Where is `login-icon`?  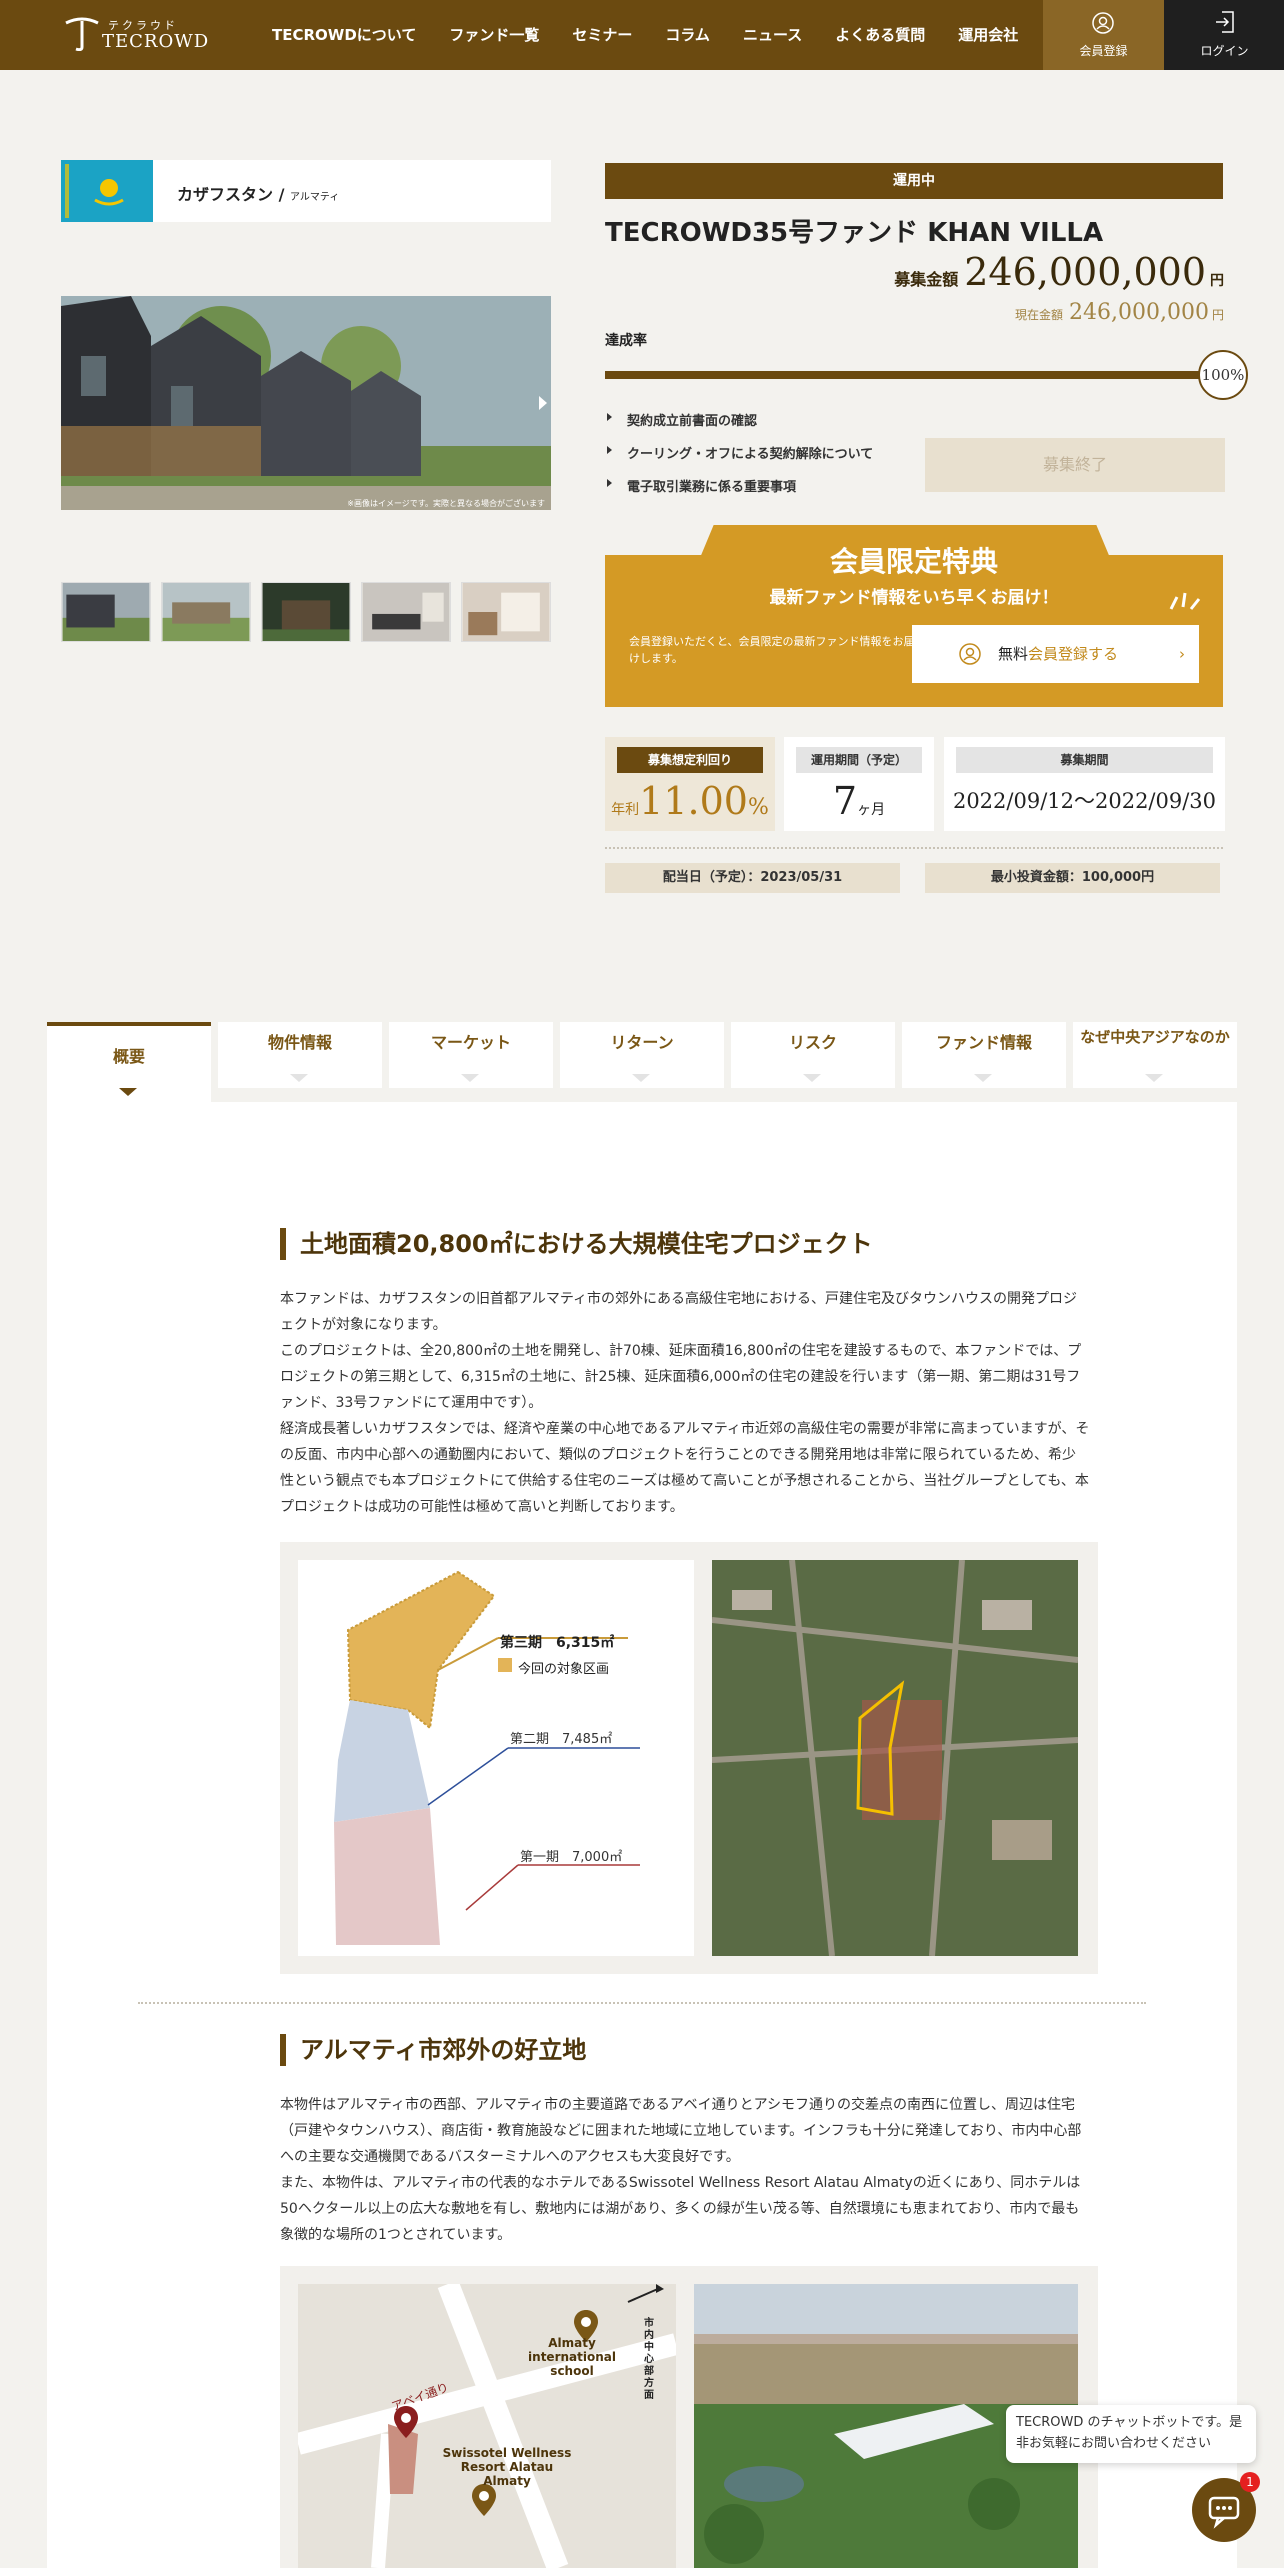
login-icon is located at coordinates (1225, 22).